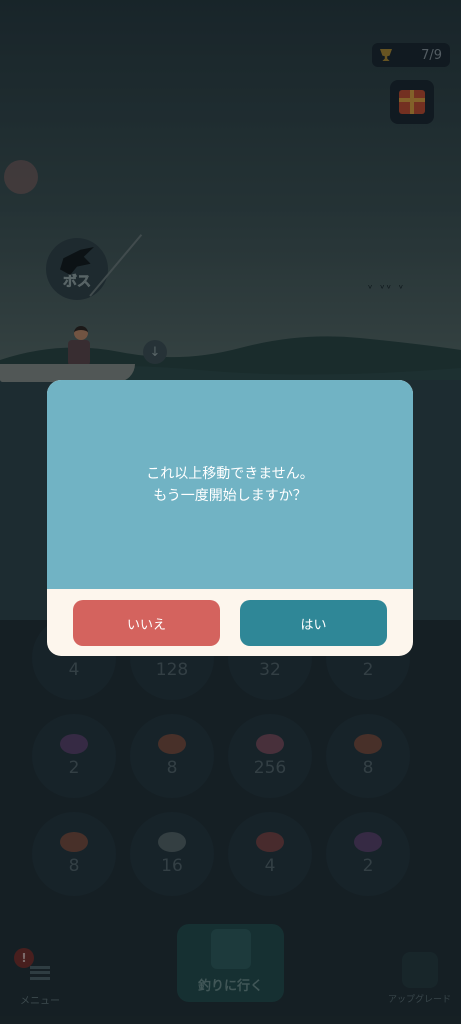 This screenshot has width=461, height=1024. I want to click on no-button: いいえ, so click(146, 623).